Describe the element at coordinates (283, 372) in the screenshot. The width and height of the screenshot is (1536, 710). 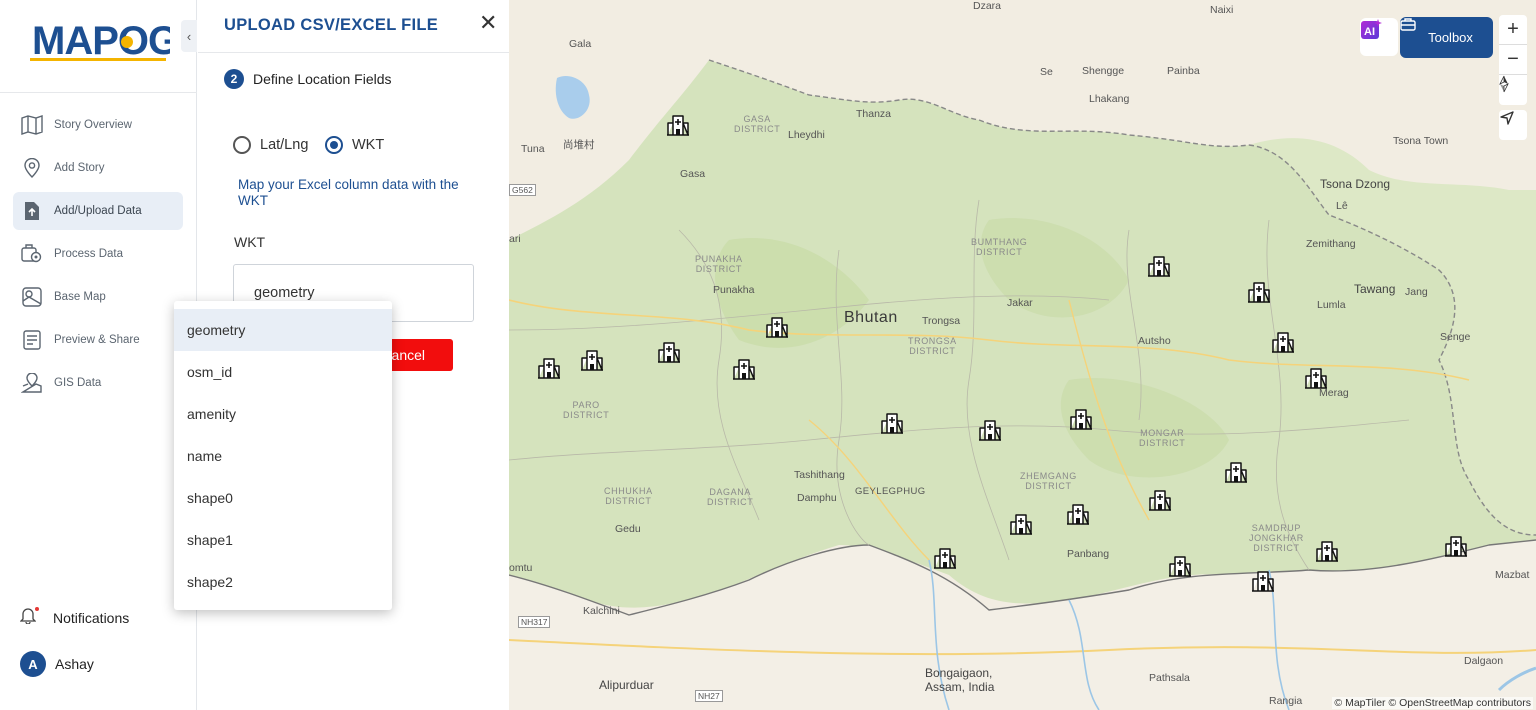
I see `dropdown-option: osm_id` at that location.